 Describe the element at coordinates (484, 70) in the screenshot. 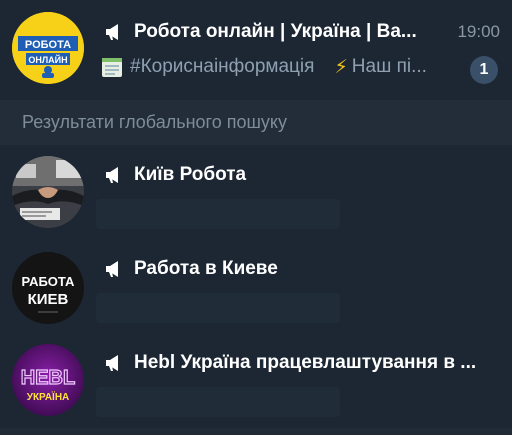

I see `unread-badge: 1` at that location.